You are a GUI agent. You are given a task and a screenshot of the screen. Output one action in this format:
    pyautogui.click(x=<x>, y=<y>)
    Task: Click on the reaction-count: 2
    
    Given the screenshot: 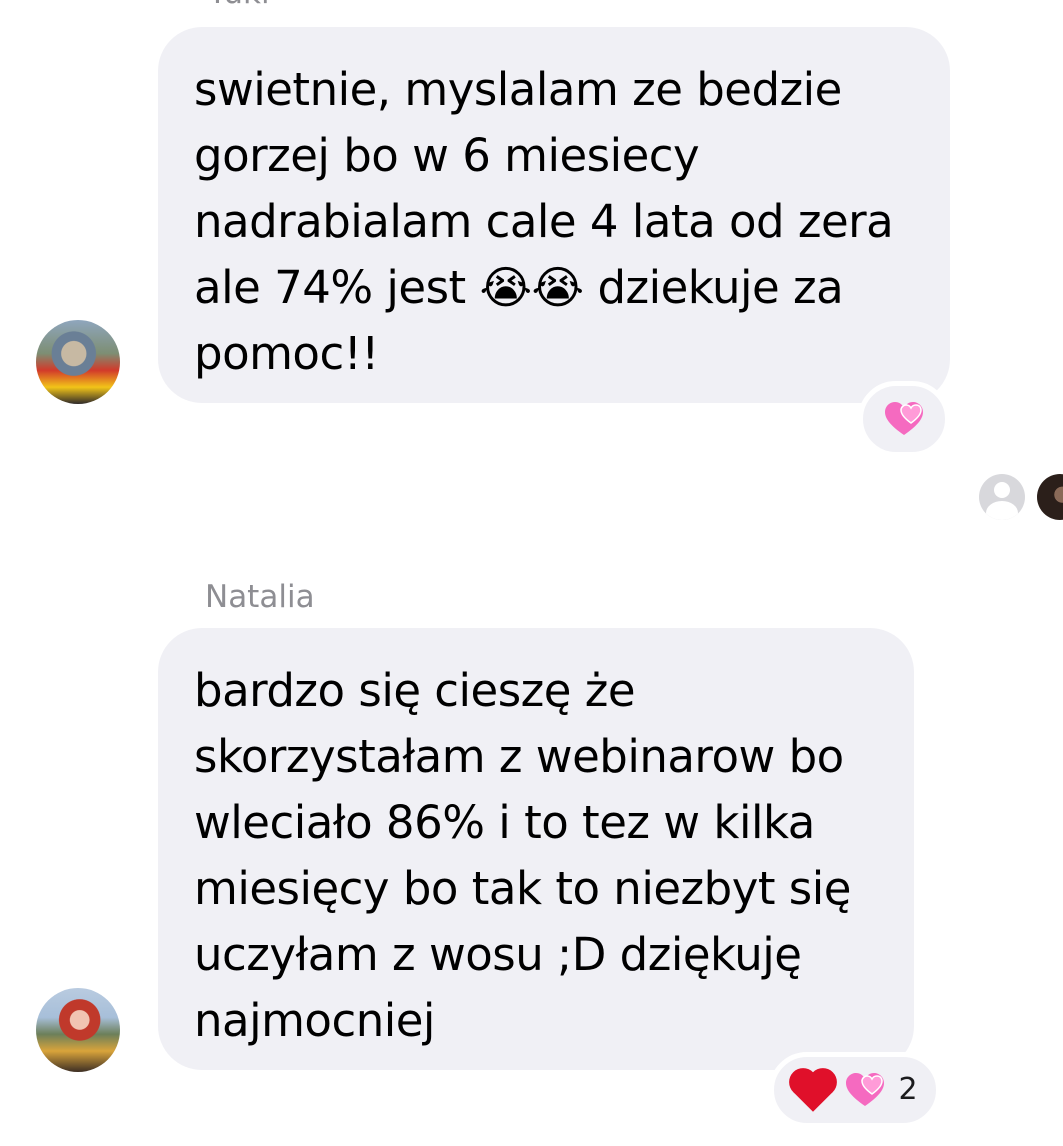 What is the action you would take?
    pyautogui.click(x=908, y=1089)
    